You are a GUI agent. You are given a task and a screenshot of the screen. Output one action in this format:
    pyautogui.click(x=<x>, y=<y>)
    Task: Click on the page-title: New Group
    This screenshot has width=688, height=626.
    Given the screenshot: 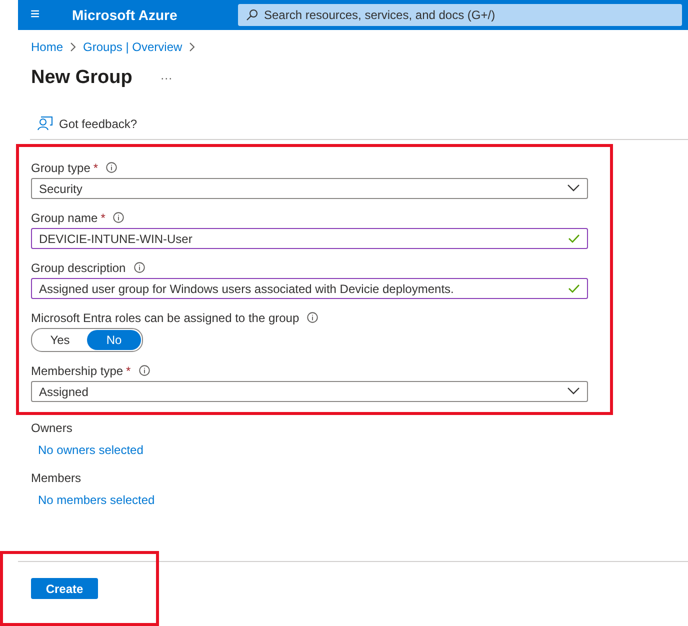 What is the action you would take?
    pyautogui.click(x=81, y=78)
    